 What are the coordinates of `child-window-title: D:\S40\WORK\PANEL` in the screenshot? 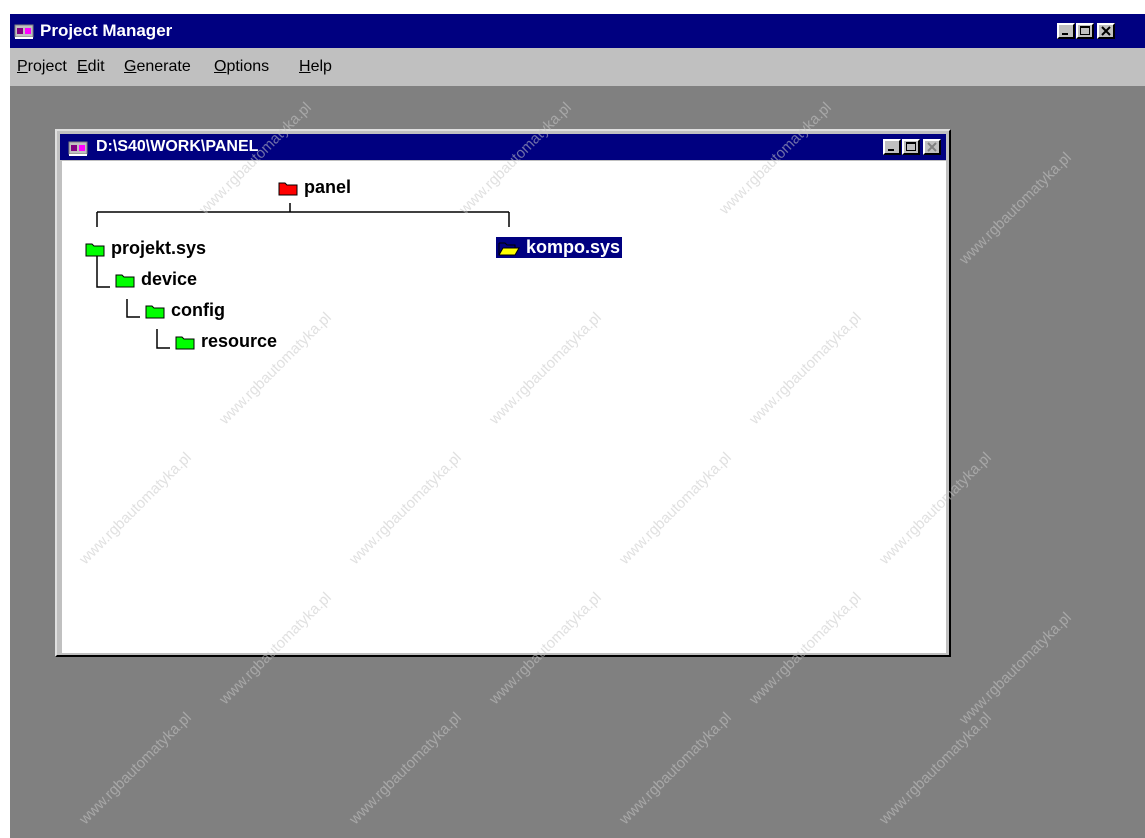 It's located at (177, 146).